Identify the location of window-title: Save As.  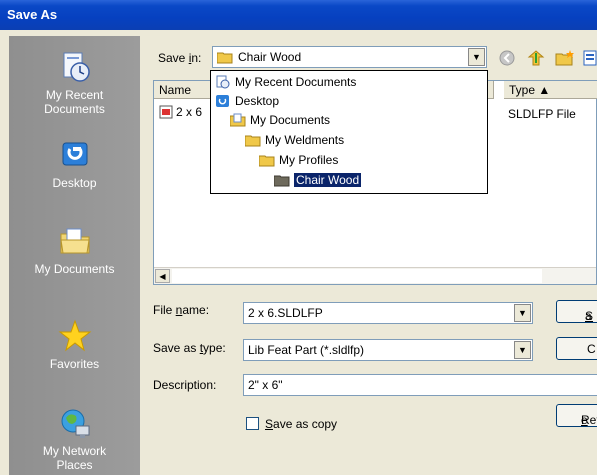
(32, 14).